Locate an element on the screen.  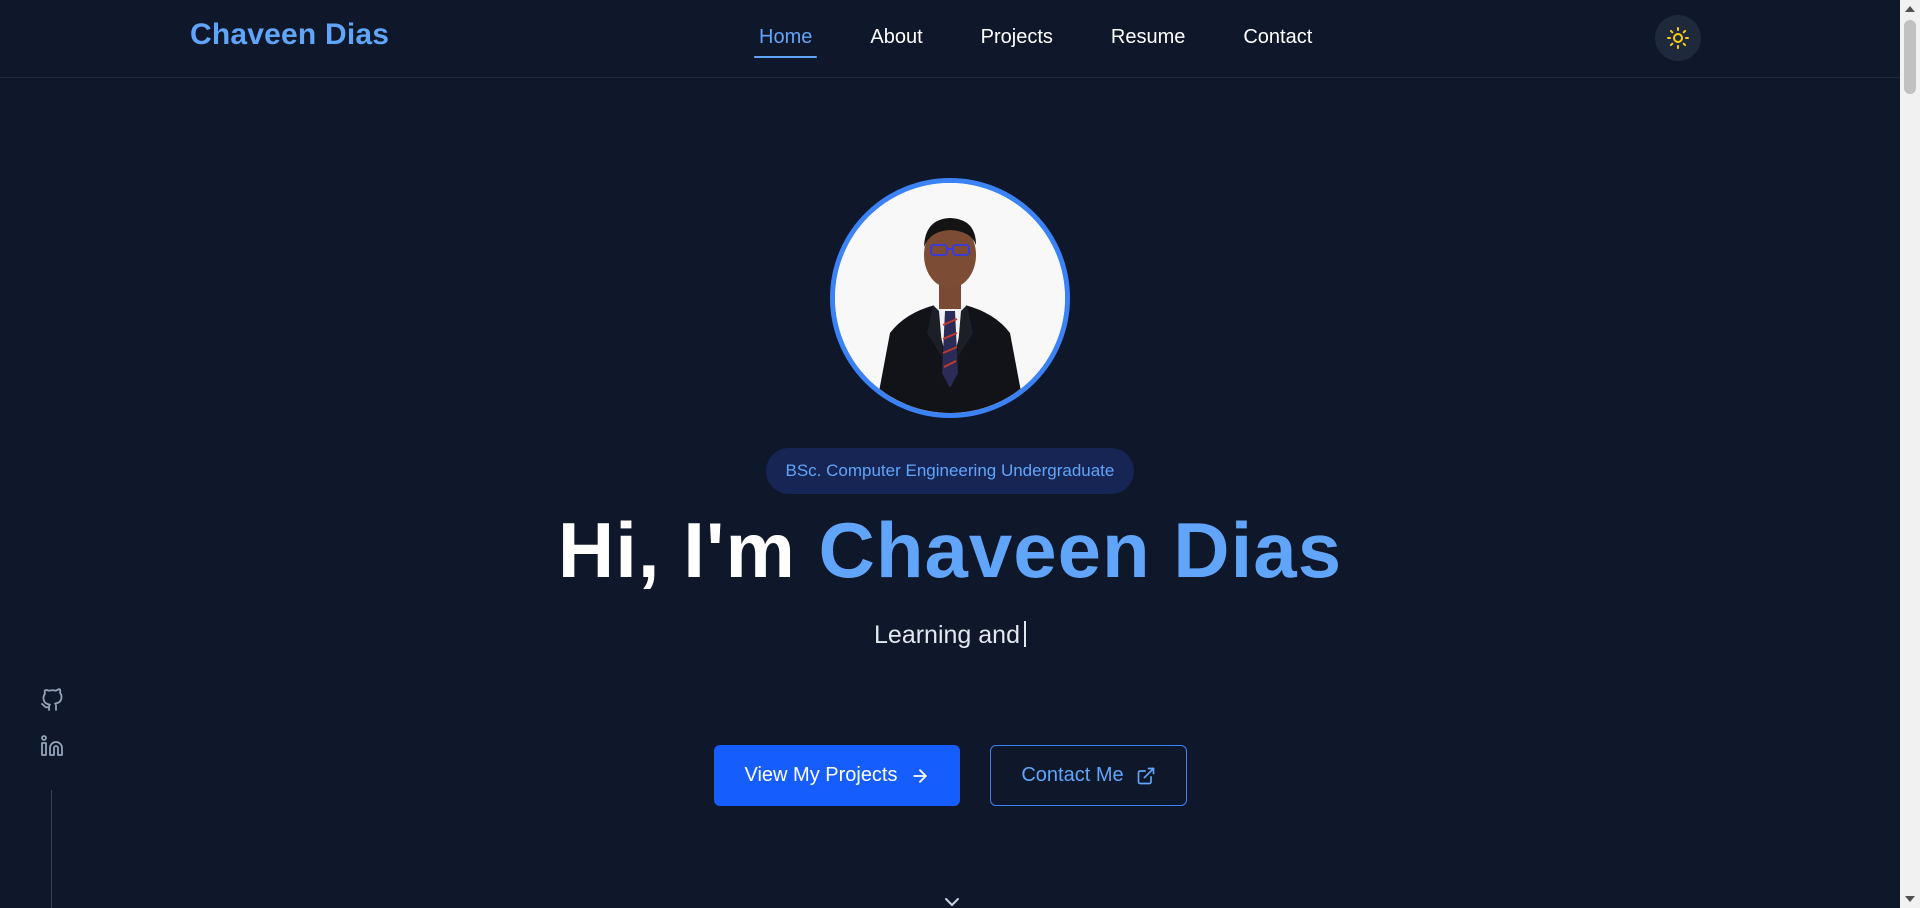
greeting-text: Hi, I'm is located at coordinates (676, 550).